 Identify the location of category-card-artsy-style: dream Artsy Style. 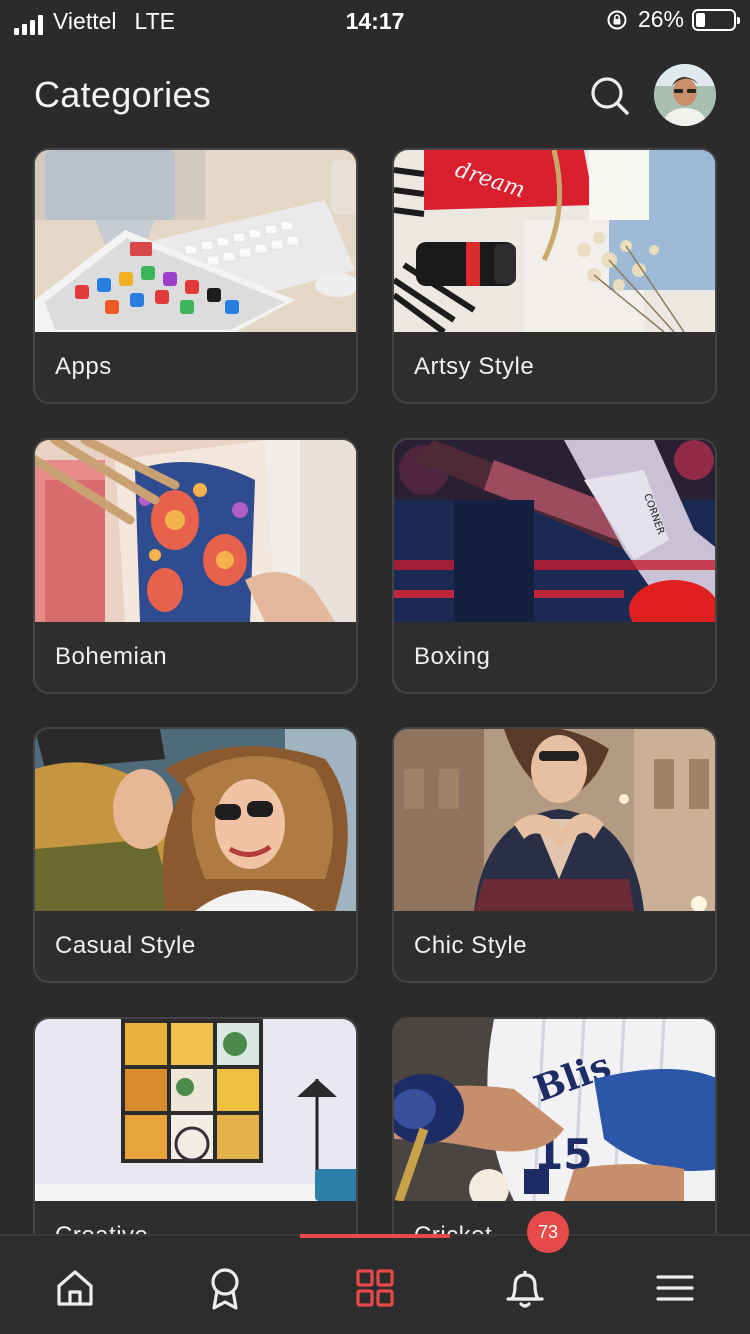
(554, 276).